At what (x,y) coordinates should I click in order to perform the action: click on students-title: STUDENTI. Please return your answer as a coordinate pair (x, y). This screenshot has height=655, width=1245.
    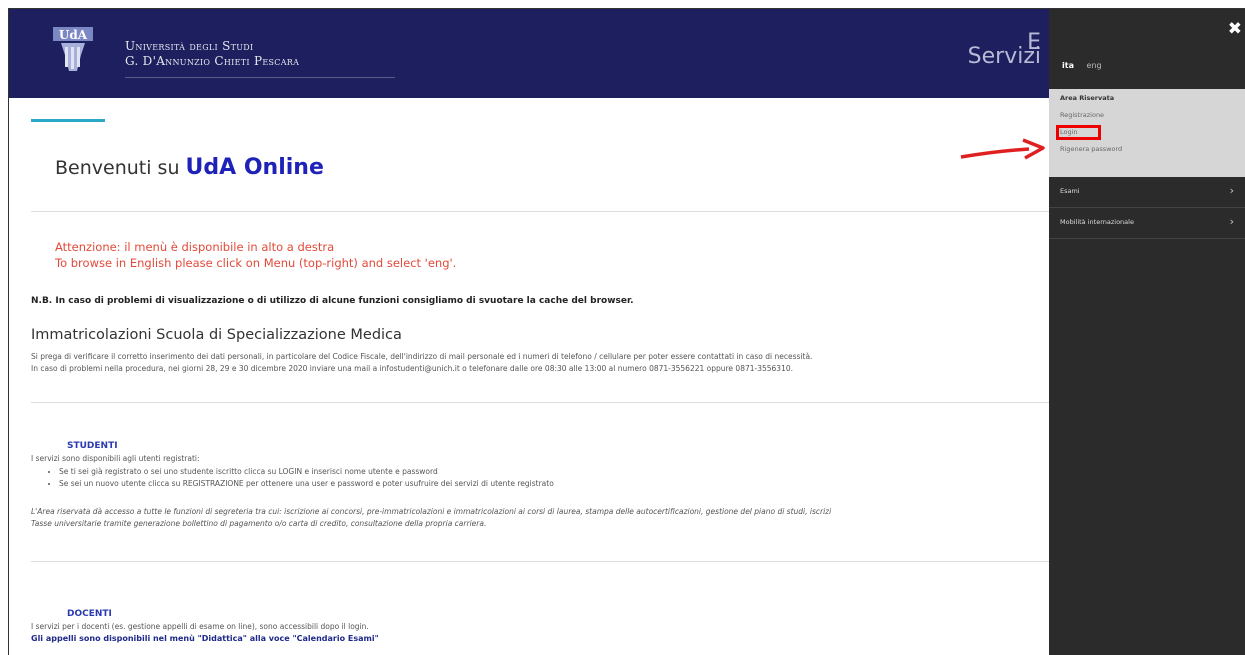
    Looking at the image, I should click on (92, 446).